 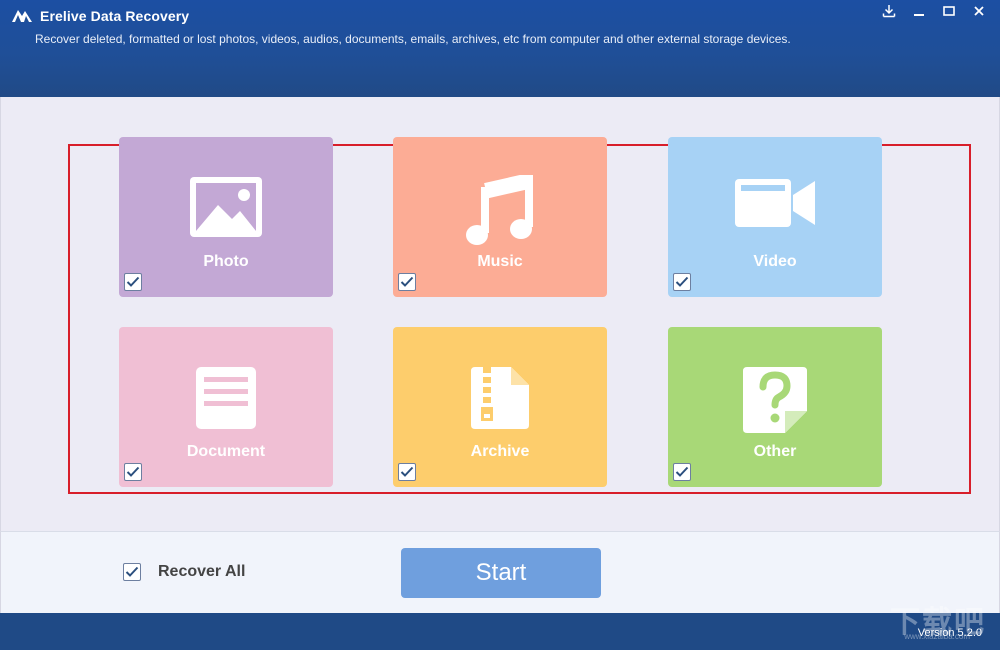 What do you see at coordinates (115, 16) in the screenshot?
I see `app-title: Erelive Data Recovery` at bounding box center [115, 16].